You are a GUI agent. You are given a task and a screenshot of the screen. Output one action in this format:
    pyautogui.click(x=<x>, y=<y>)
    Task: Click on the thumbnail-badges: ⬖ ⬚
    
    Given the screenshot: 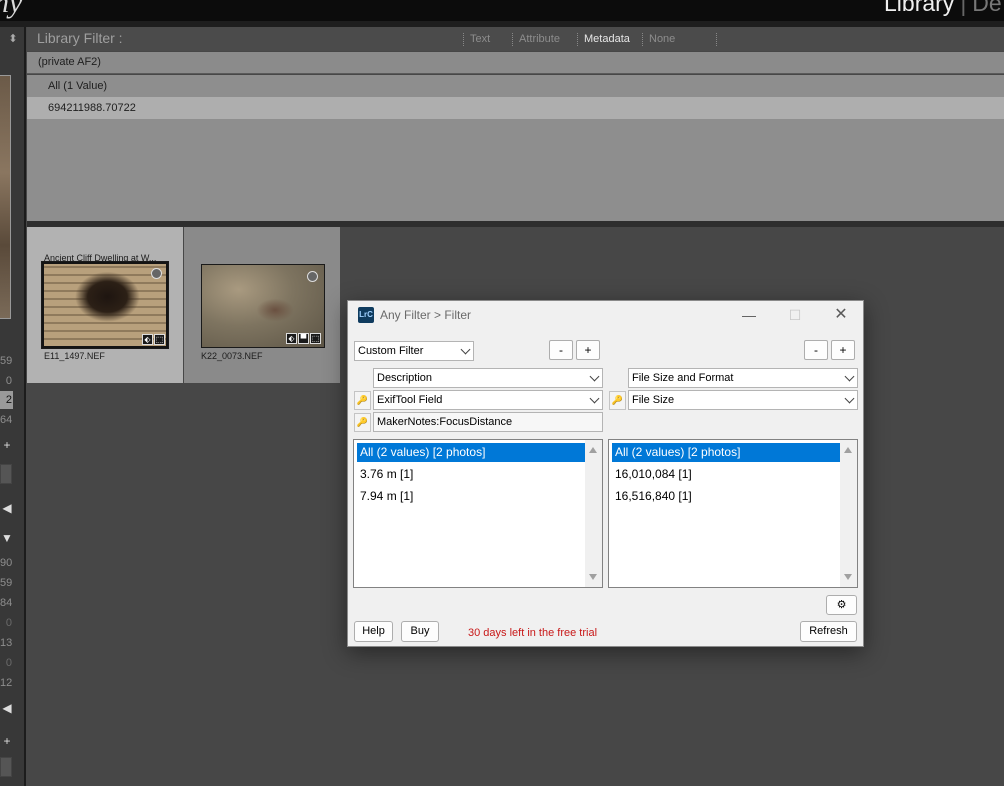 What is the action you would take?
    pyautogui.click(x=153, y=339)
    